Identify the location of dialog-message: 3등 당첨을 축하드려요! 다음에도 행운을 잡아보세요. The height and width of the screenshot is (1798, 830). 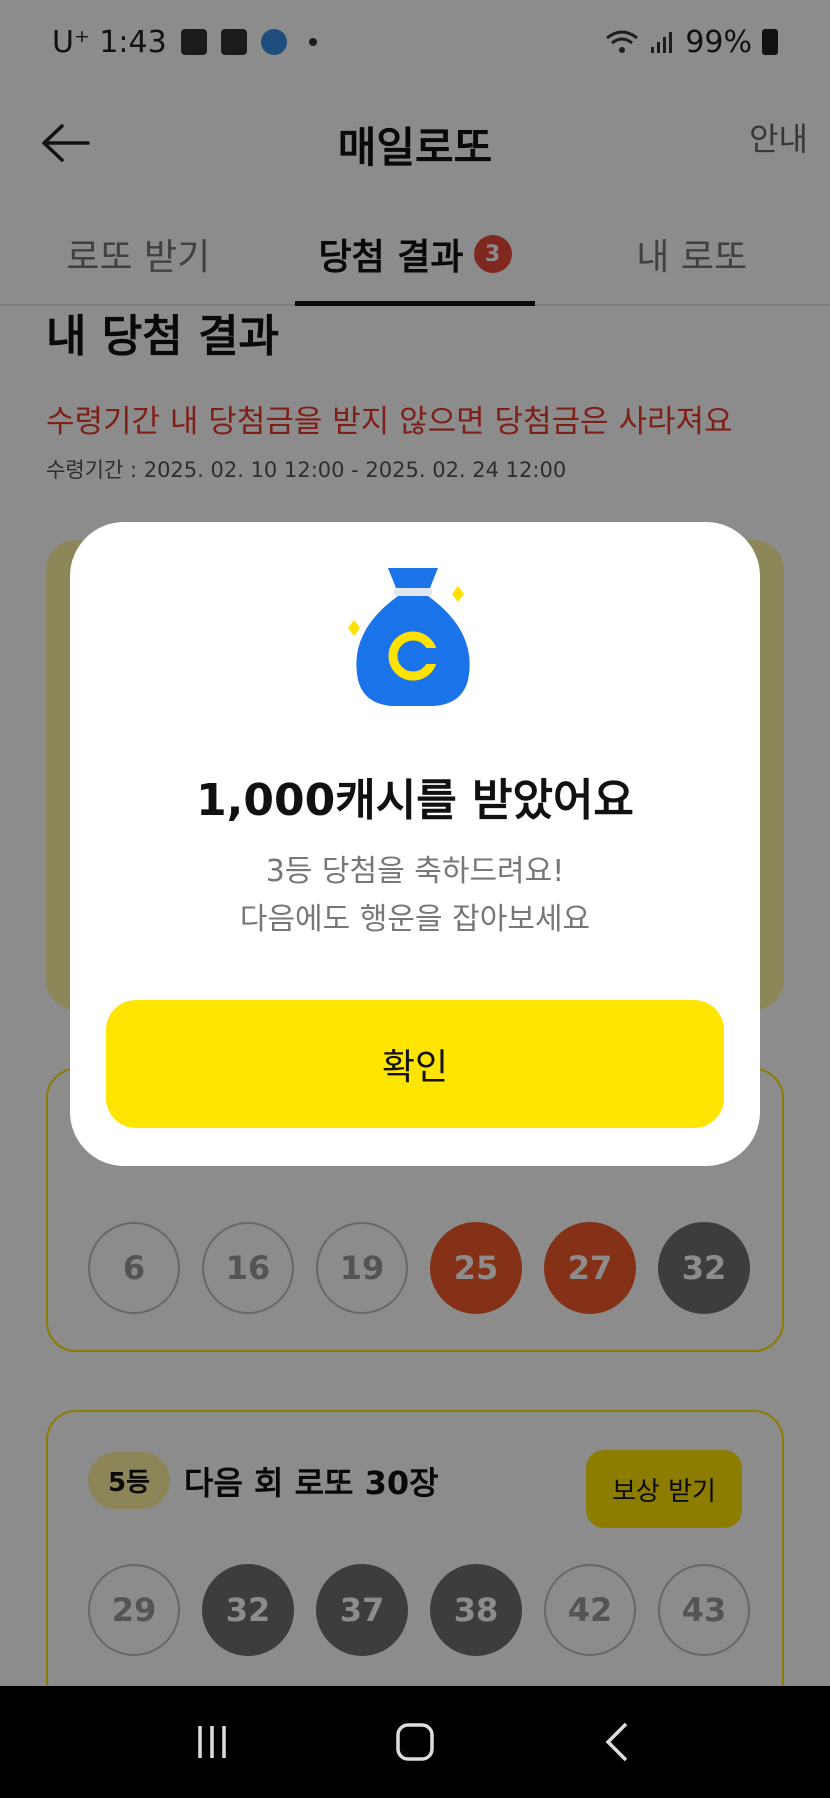
(415, 896).